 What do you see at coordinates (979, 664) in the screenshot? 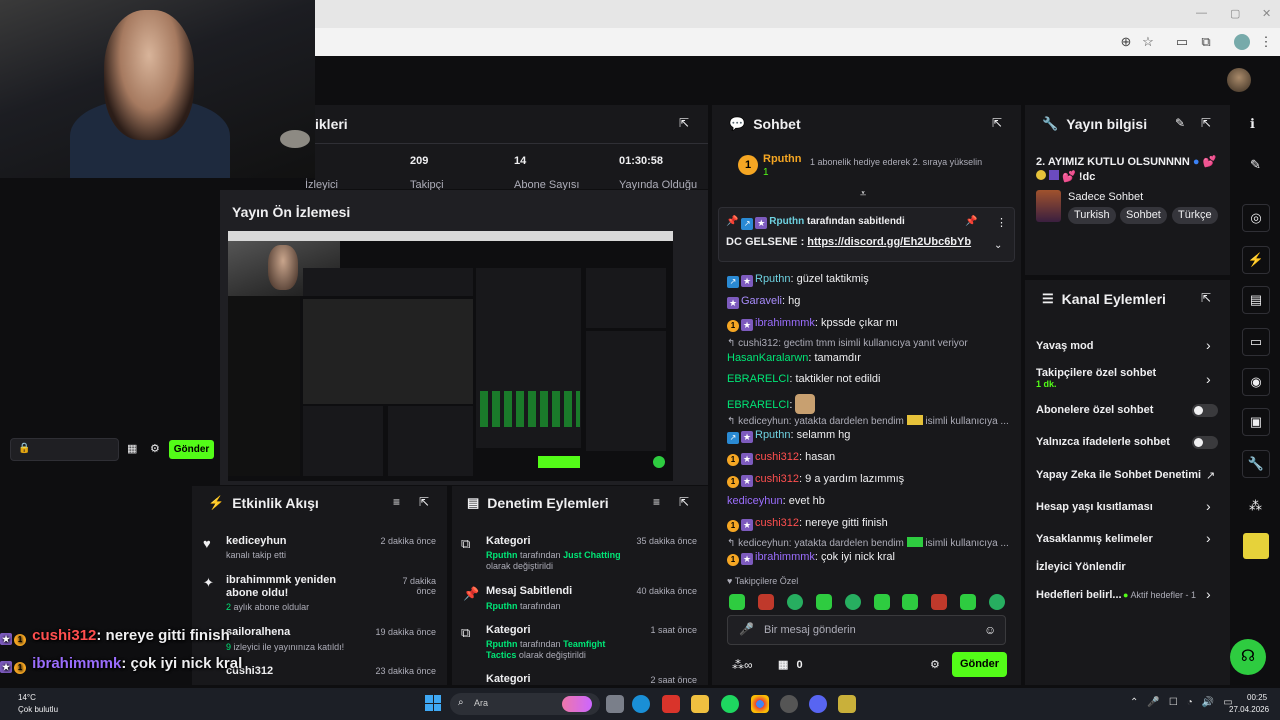
I see `chat-send-button: Gönder` at bounding box center [979, 664].